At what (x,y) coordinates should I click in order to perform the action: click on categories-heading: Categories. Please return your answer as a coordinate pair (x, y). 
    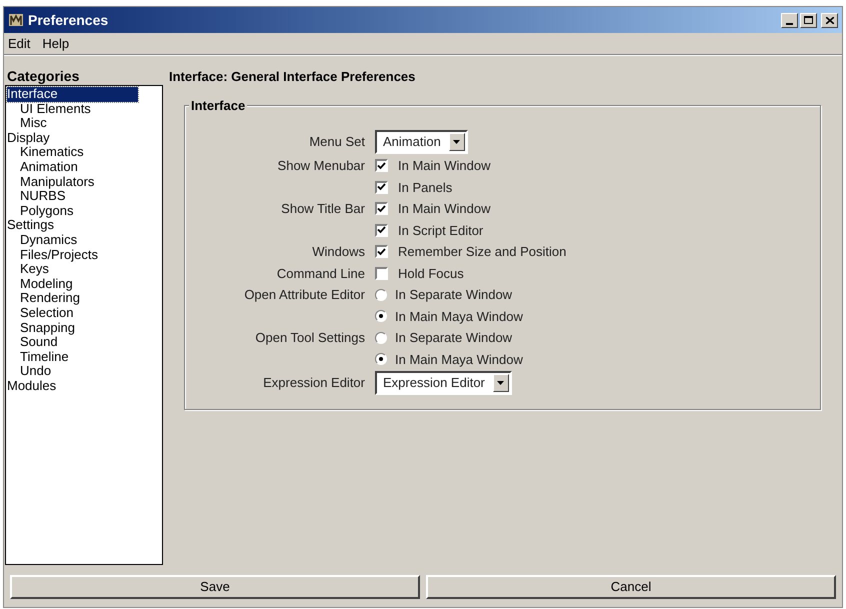
    Looking at the image, I should click on (43, 76).